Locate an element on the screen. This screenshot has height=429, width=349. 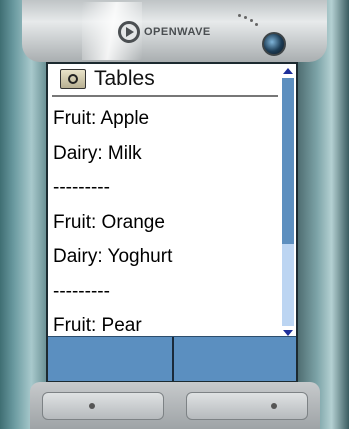
list-item: Dairy: Yoghurt is located at coordinates (113, 256).